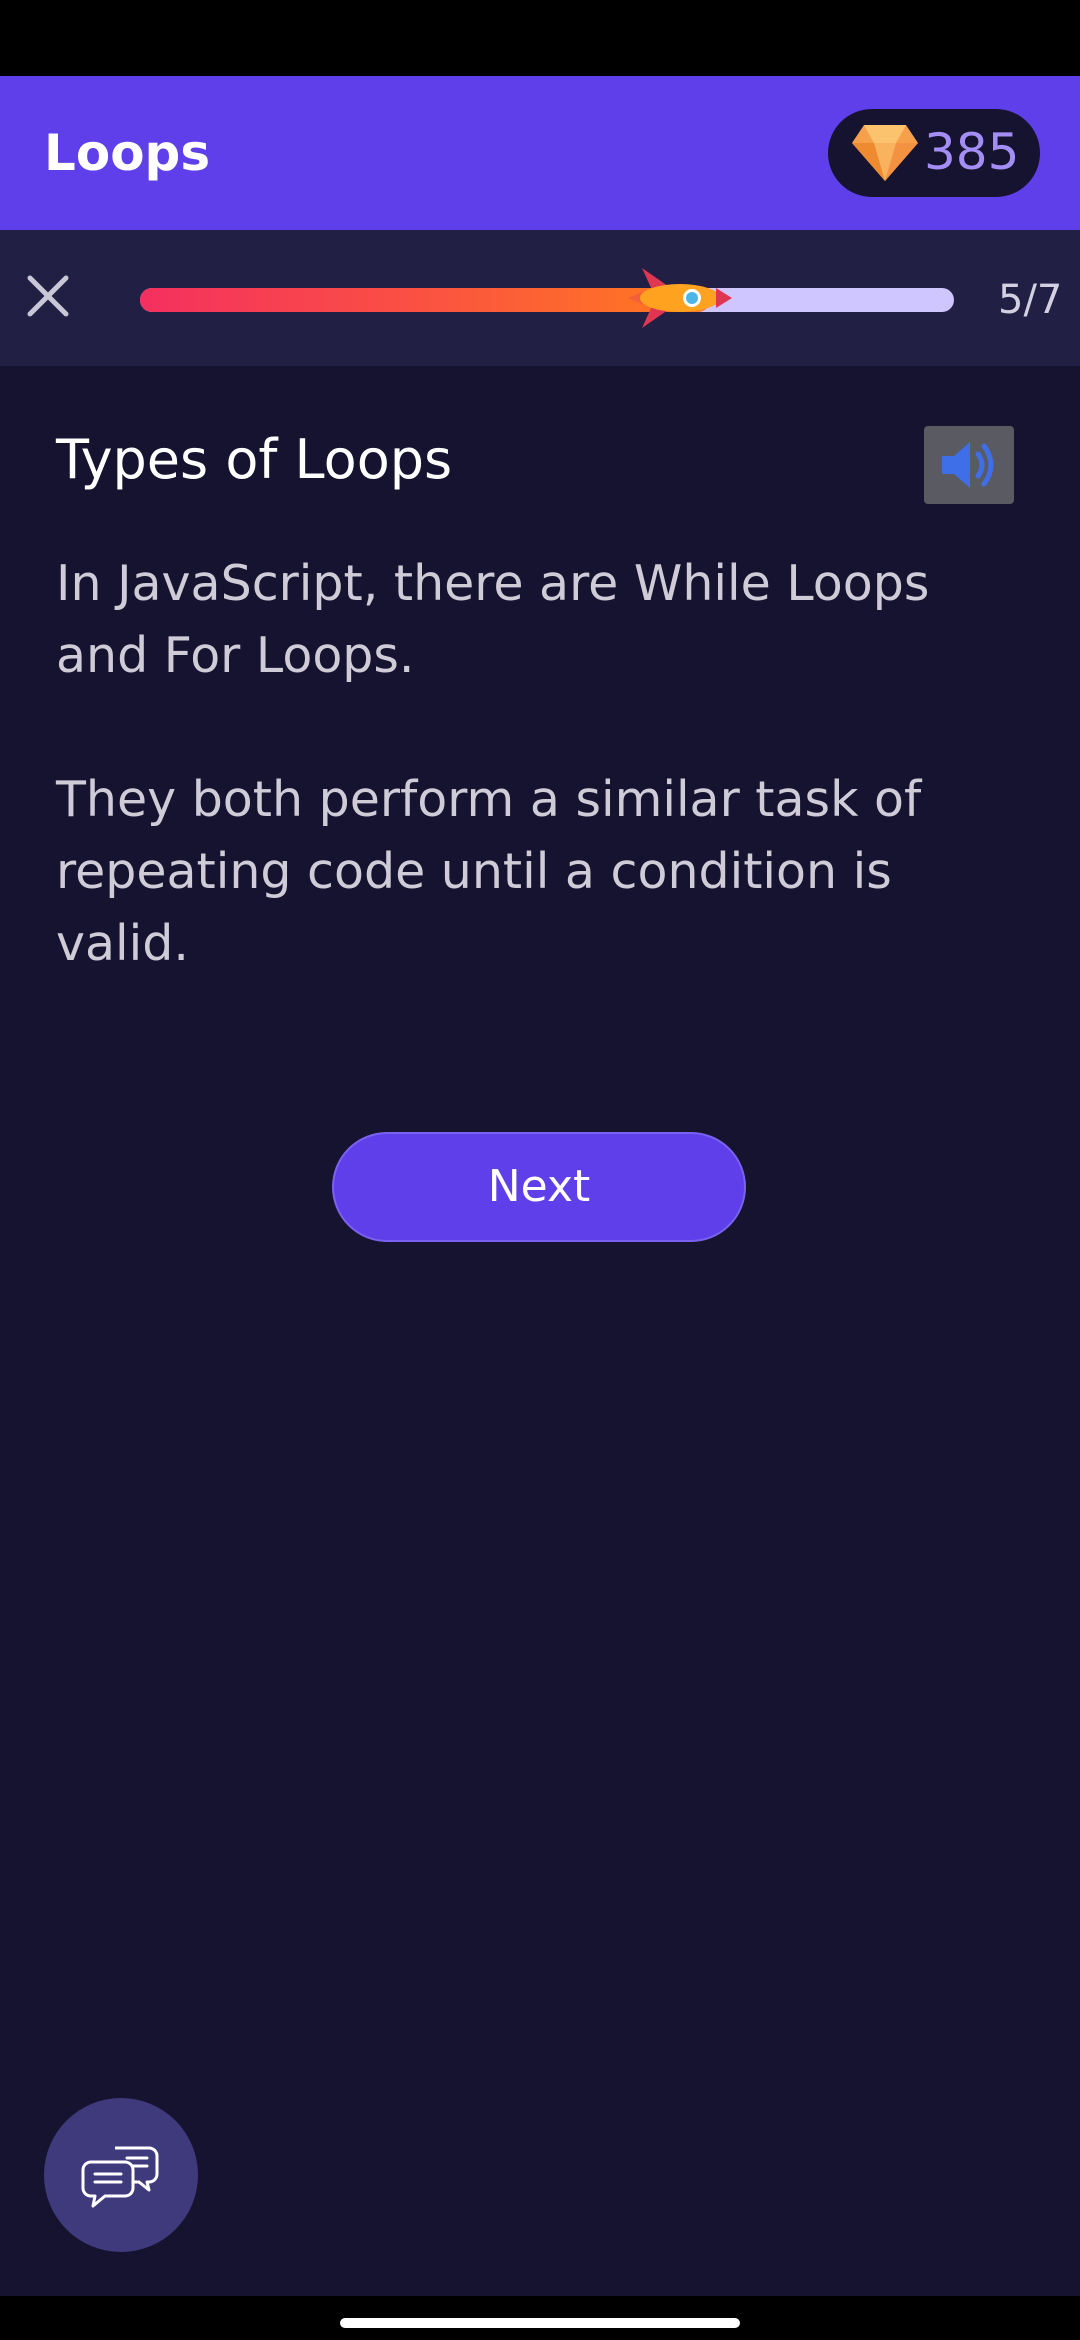 This screenshot has height=2340, width=1080. I want to click on chat-button, so click(121, 2175).